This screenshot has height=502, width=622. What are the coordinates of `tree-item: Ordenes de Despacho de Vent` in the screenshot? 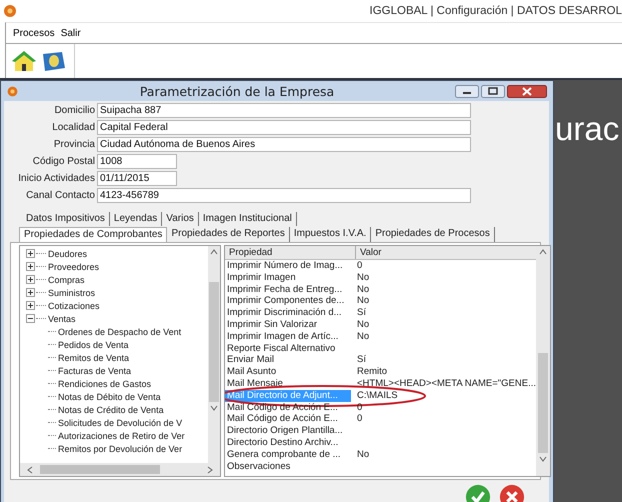 It's located at (120, 331).